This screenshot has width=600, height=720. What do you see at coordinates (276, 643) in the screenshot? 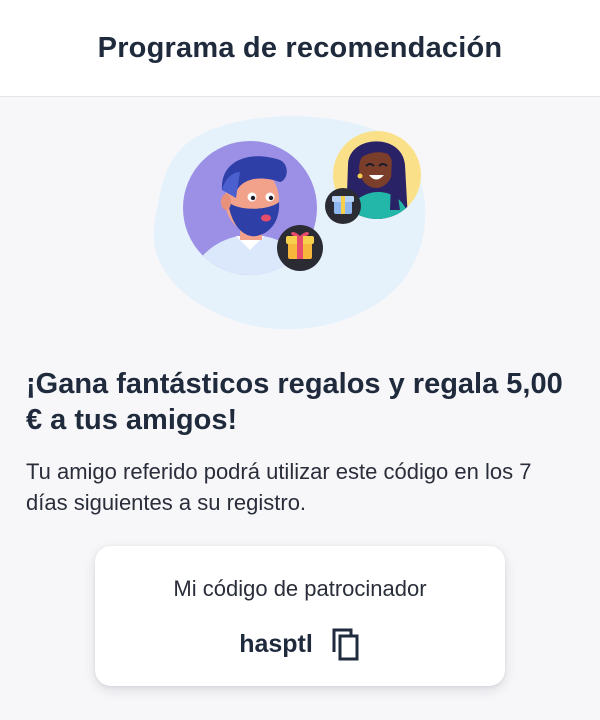
I see `sponsor-code-value: hasptl` at bounding box center [276, 643].